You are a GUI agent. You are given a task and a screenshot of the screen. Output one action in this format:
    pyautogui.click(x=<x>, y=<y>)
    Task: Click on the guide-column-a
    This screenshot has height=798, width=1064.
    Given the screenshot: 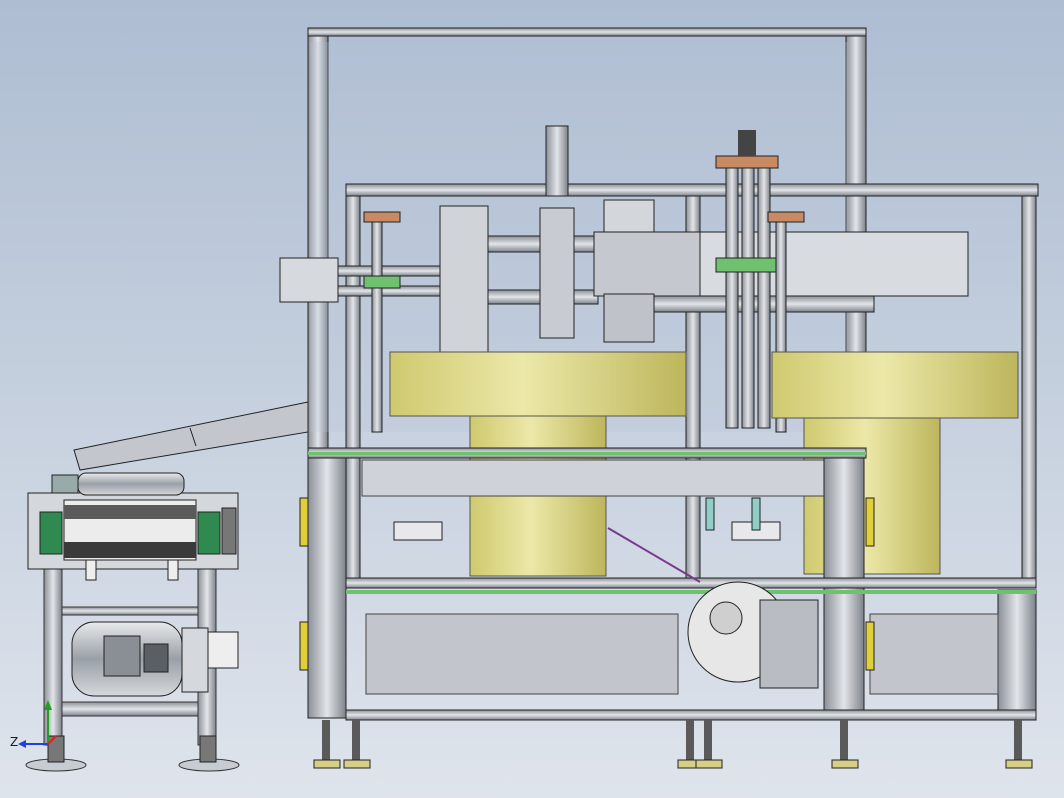 What is the action you would take?
    pyautogui.click(x=732, y=298)
    